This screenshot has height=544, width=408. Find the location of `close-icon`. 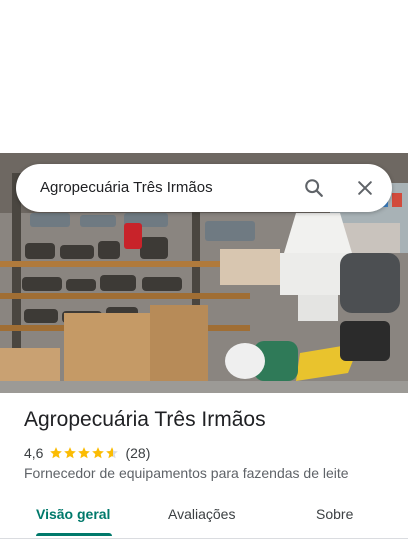

close-icon is located at coordinates (365, 188).